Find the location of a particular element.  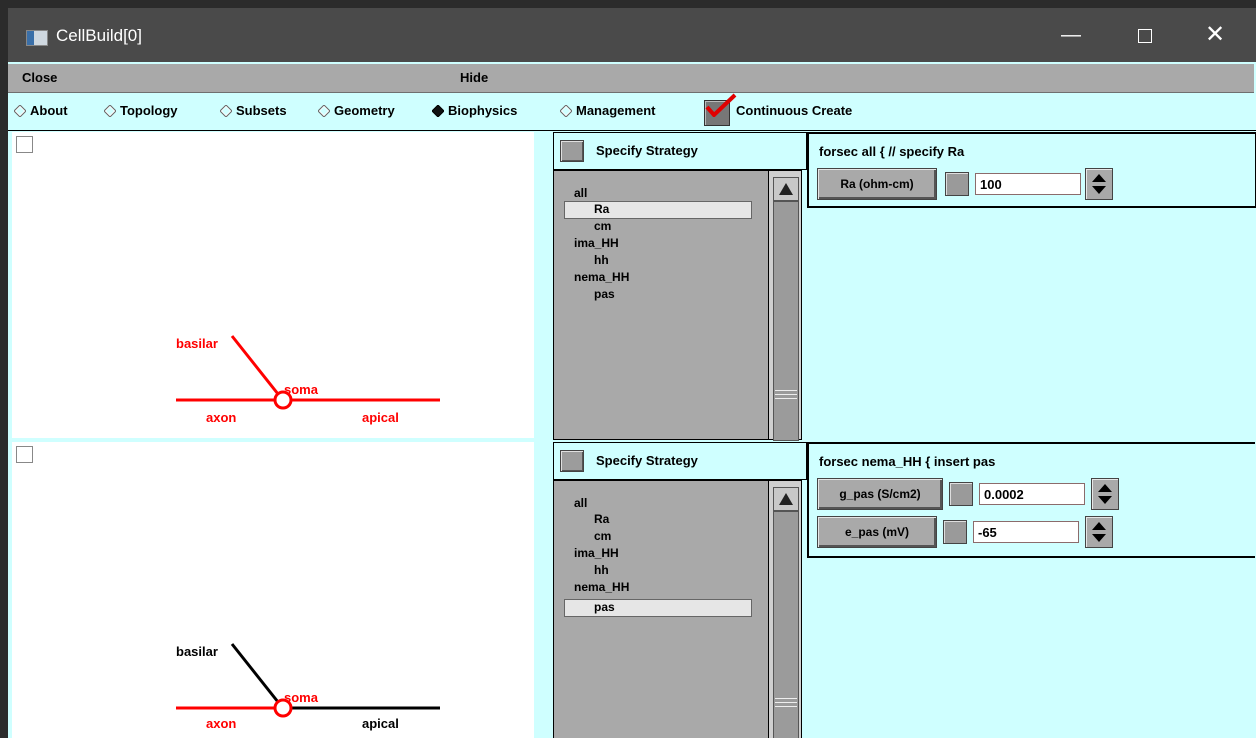

tab-geometry: Geometry is located at coordinates (356, 113).